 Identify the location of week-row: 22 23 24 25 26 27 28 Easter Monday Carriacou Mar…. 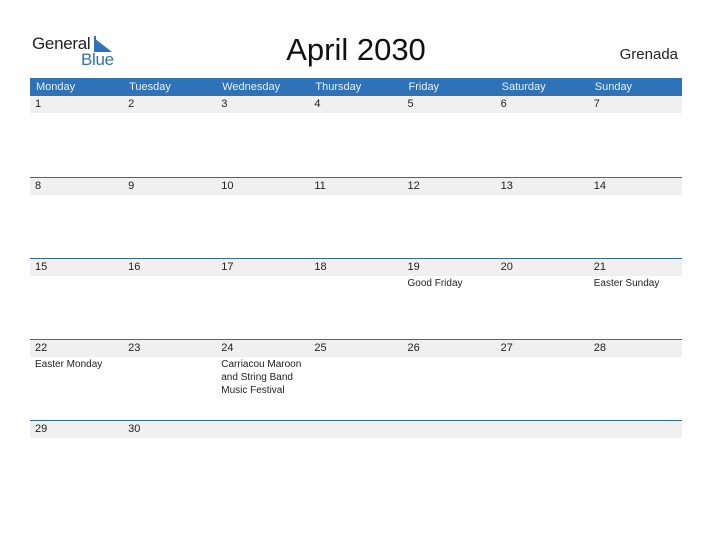
(356, 379).